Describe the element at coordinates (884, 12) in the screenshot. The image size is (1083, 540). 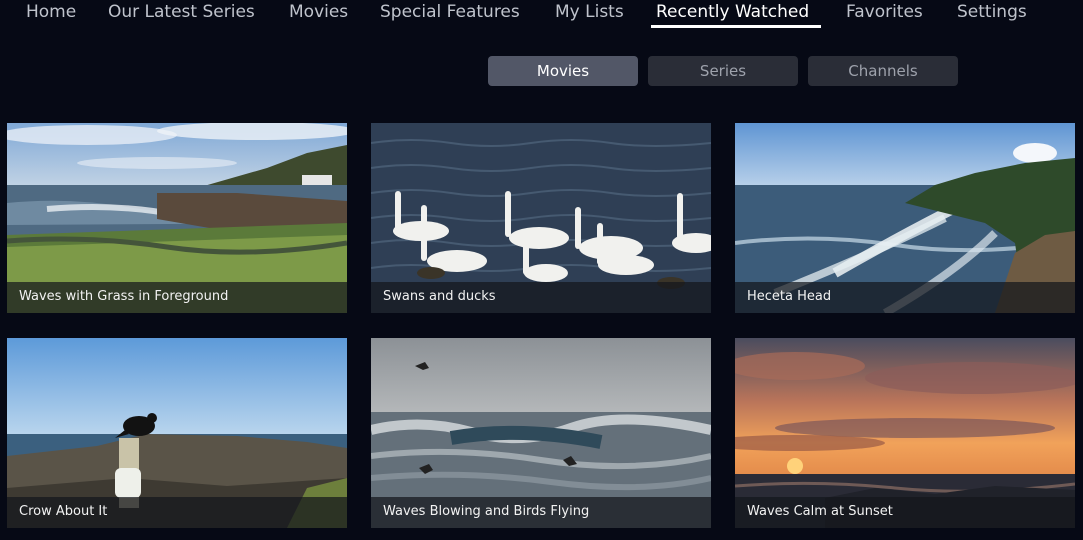
I see `nav-item-favorites: Favorites` at that location.